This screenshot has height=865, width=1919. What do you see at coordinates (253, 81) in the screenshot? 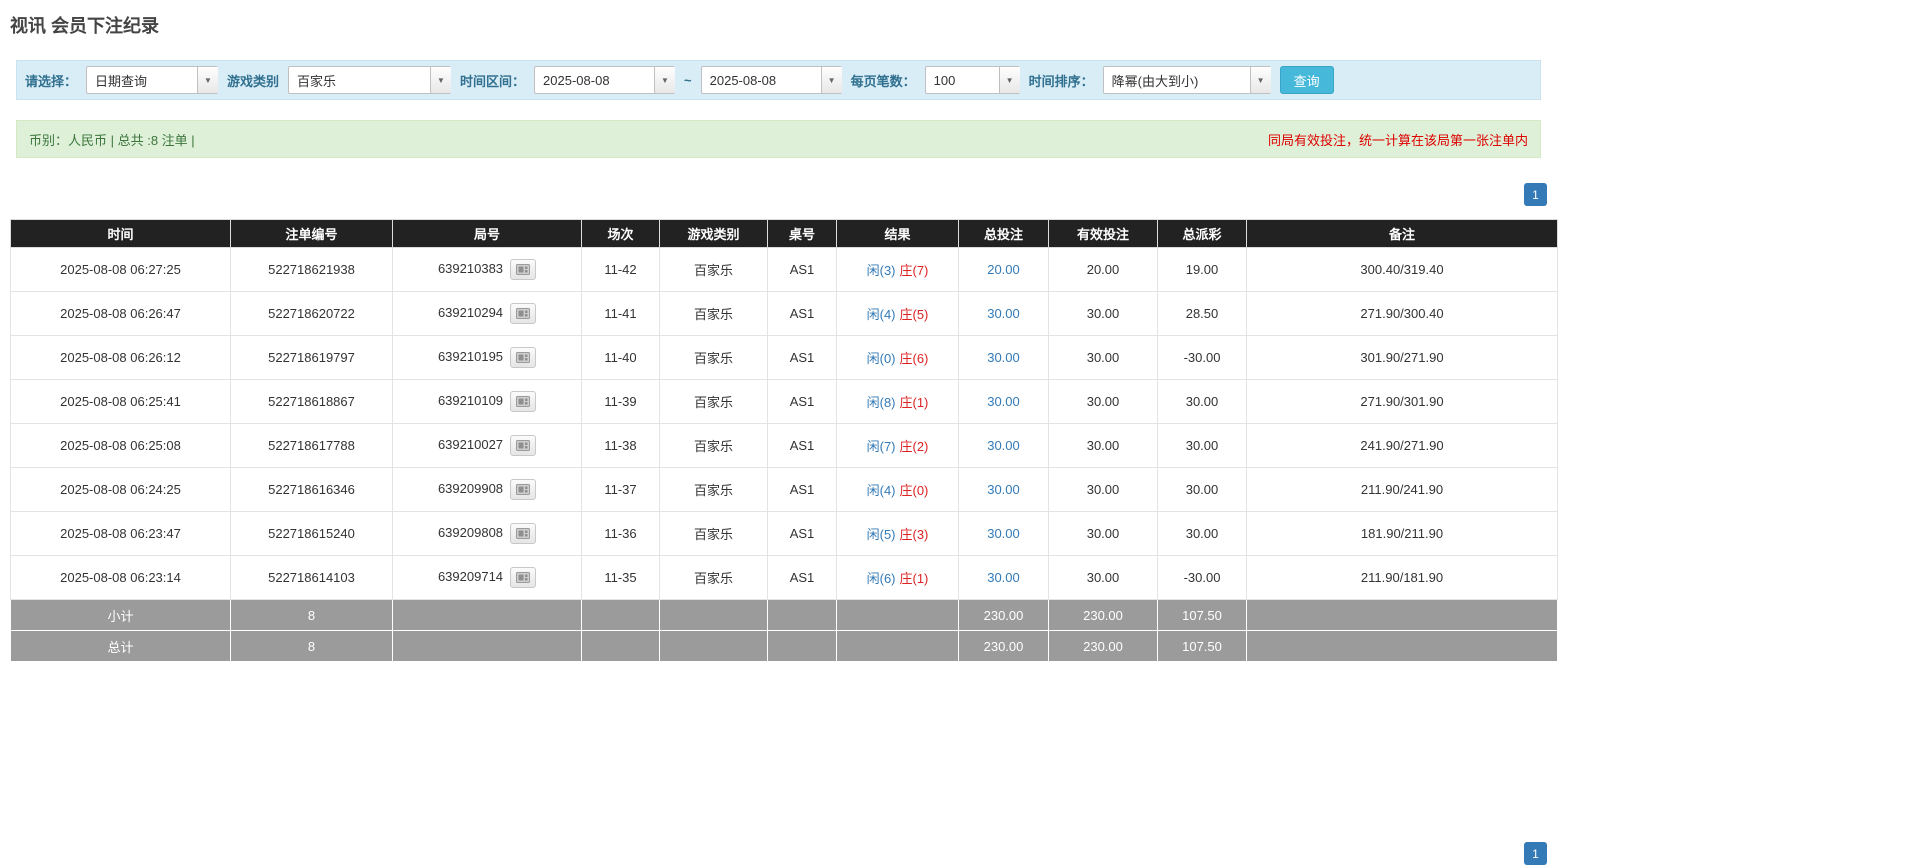
I see `game-type-label: 游戏类别` at bounding box center [253, 81].